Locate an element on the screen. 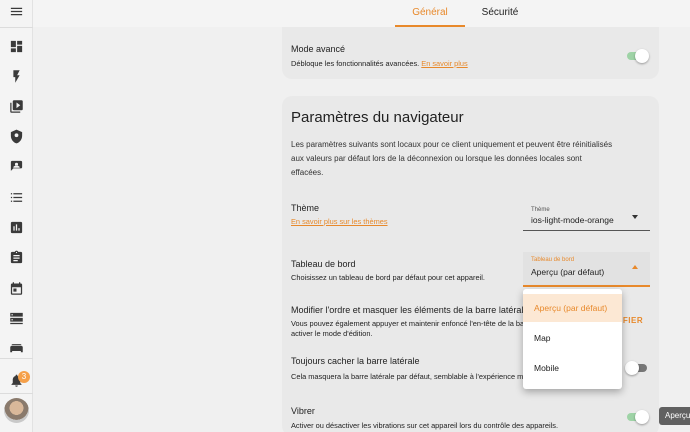  dashboard-title: Tableau de bord is located at coordinates (323, 264).